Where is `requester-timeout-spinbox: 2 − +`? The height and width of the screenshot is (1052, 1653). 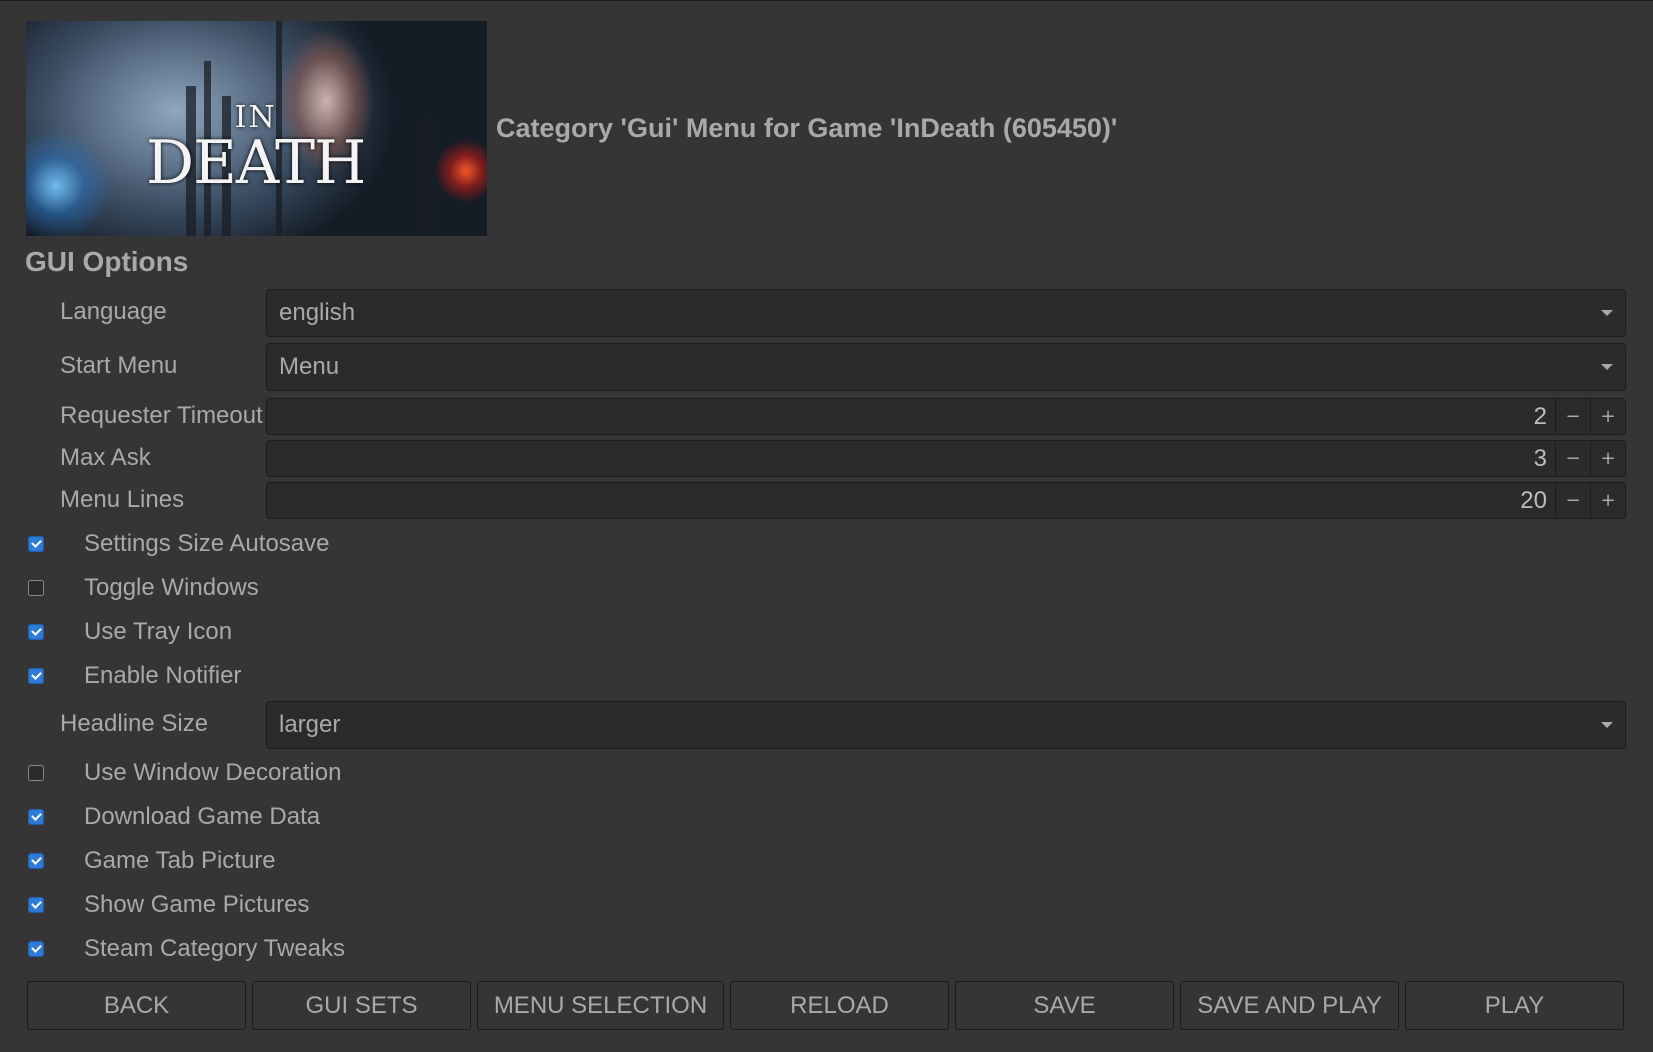
requester-timeout-spinbox: 2 − + is located at coordinates (946, 416).